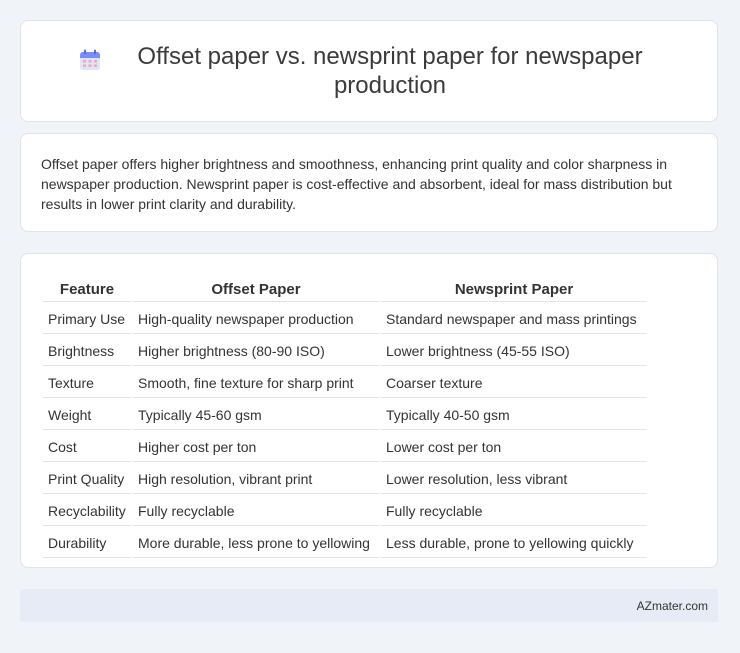  I want to click on offset-cell: Fully recyclable, so click(256, 511).